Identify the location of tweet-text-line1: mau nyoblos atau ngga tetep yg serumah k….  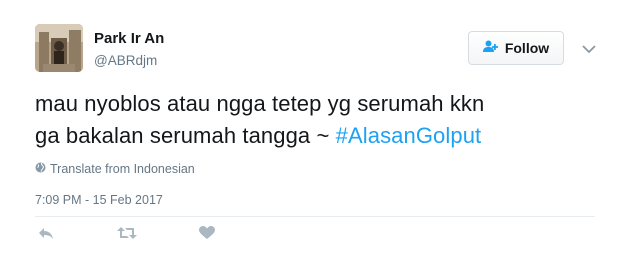
(260, 103).